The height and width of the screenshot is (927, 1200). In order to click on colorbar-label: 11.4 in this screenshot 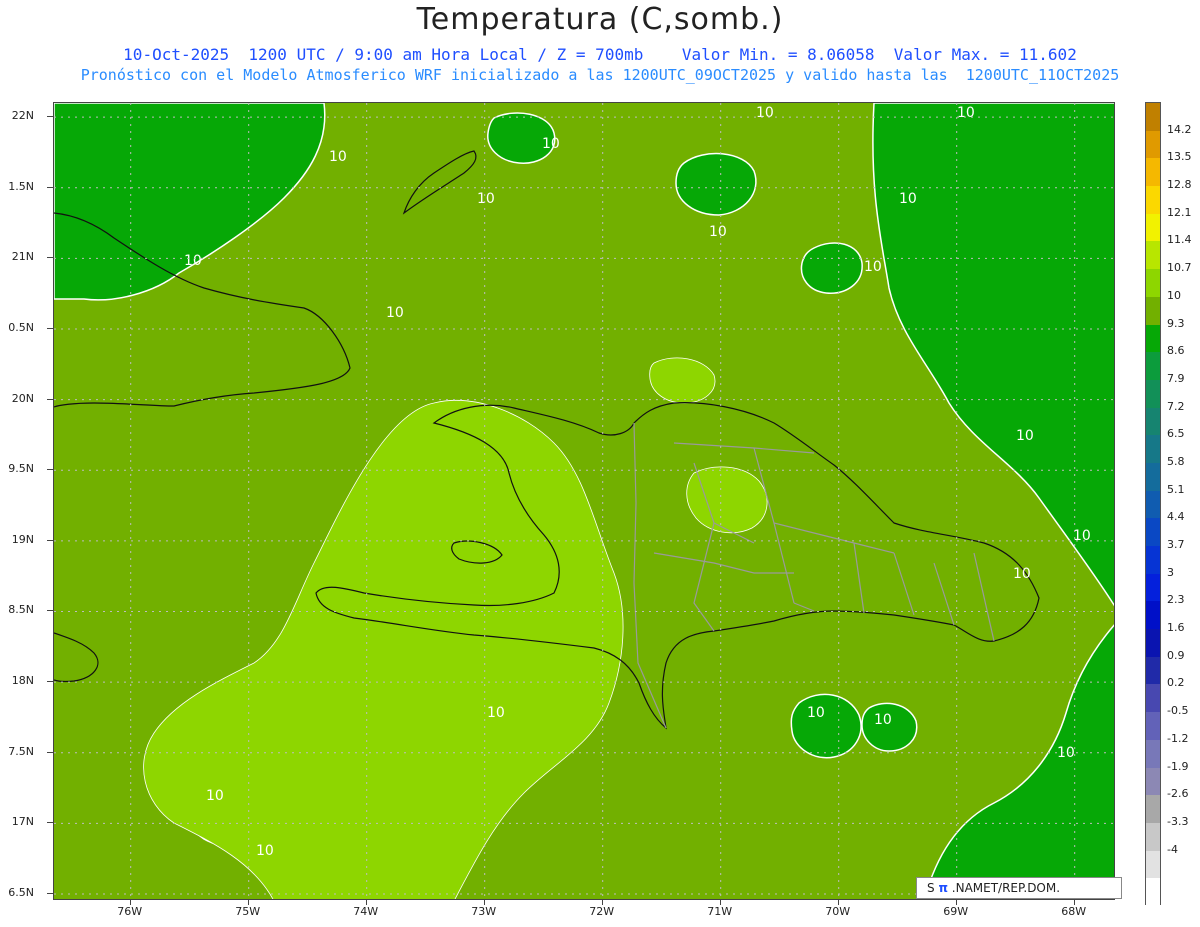, I will do `click(1179, 240)`.